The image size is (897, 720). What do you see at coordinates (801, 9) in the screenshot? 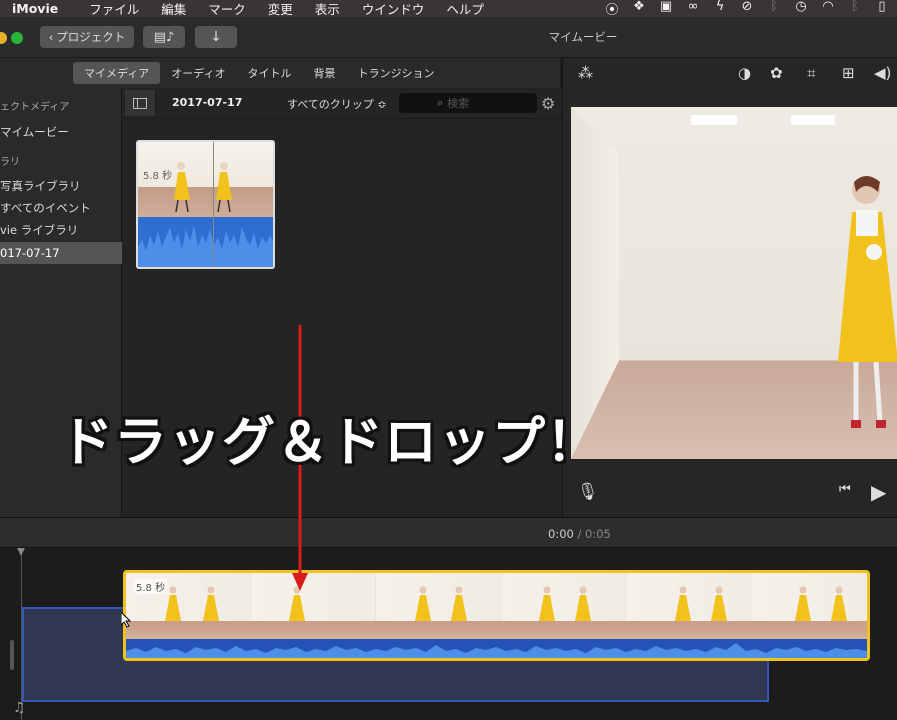
I see `clock-icon: ◷` at bounding box center [801, 9].